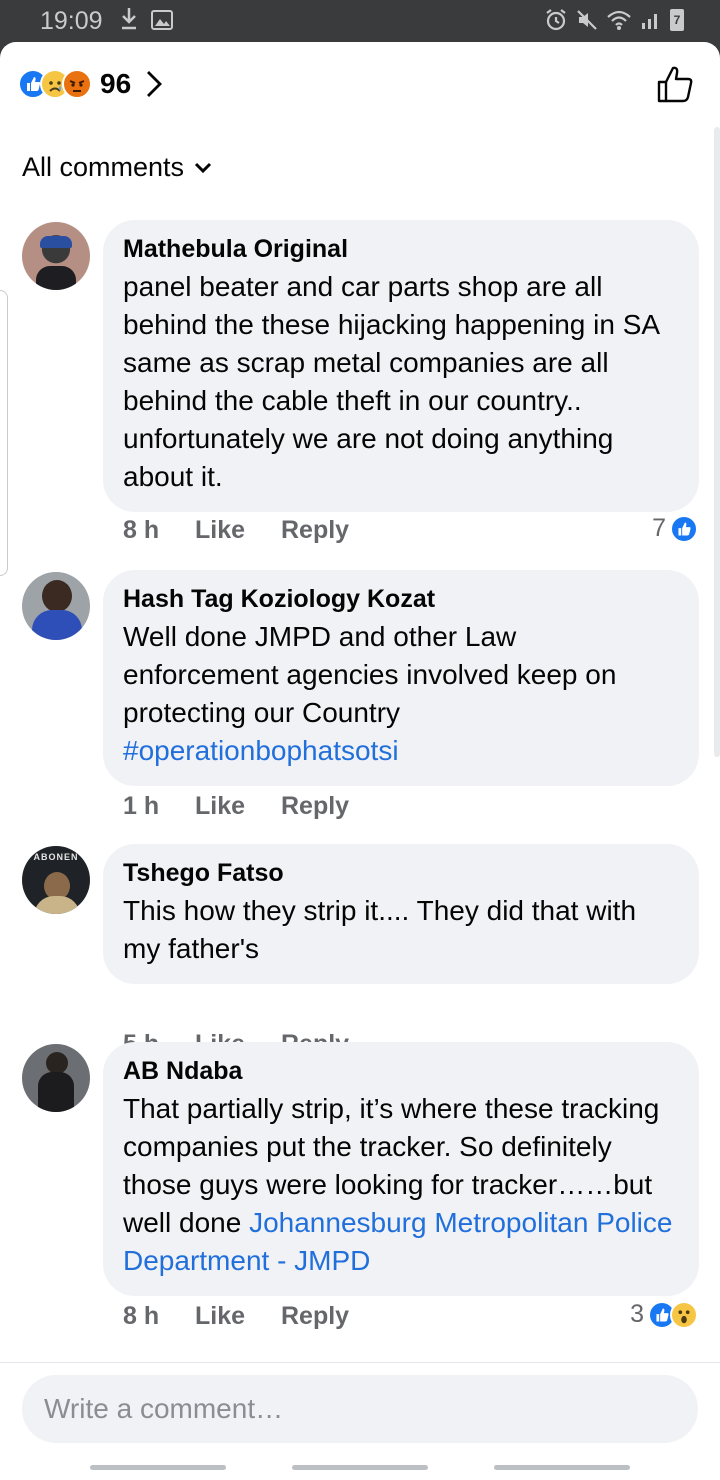 The image size is (720, 1480). I want to click on comment-author: Tshego Fatso, so click(401, 873).